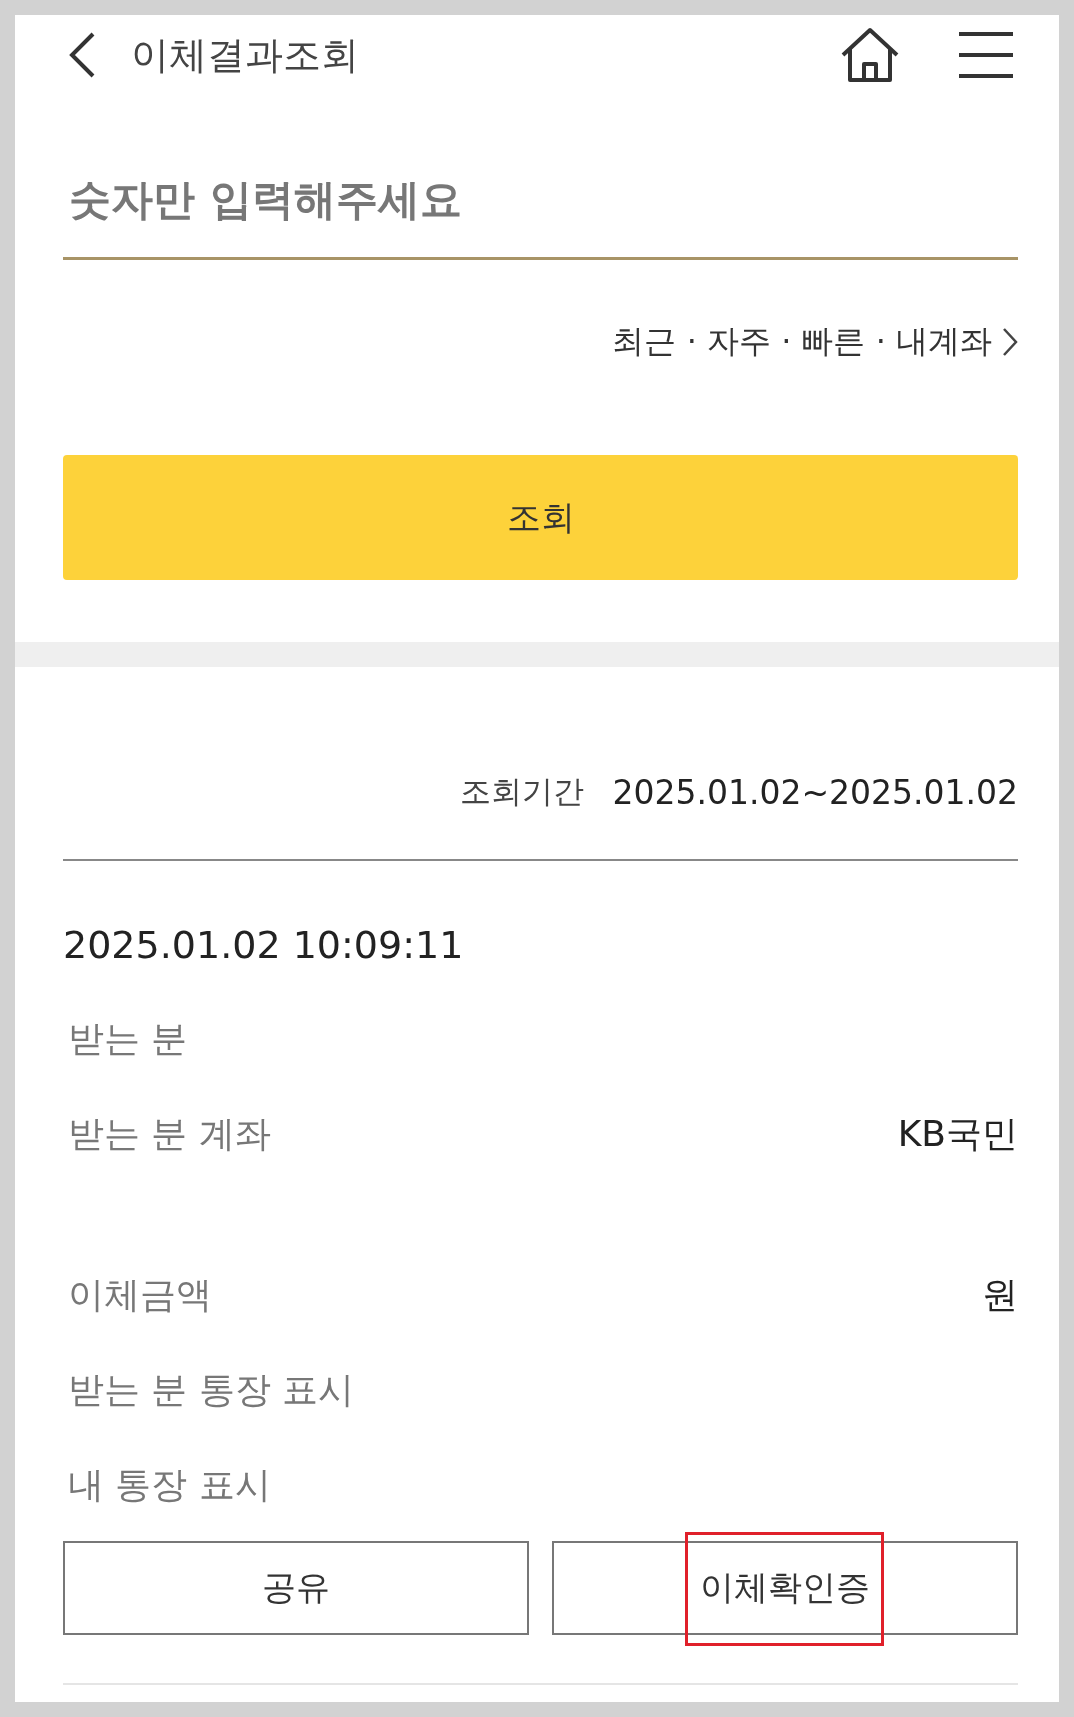 The width and height of the screenshot is (1074, 1717). Describe the element at coordinates (264, 945) in the screenshot. I see `transfer-datetime: 2025.01.02 10:09:11` at that location.